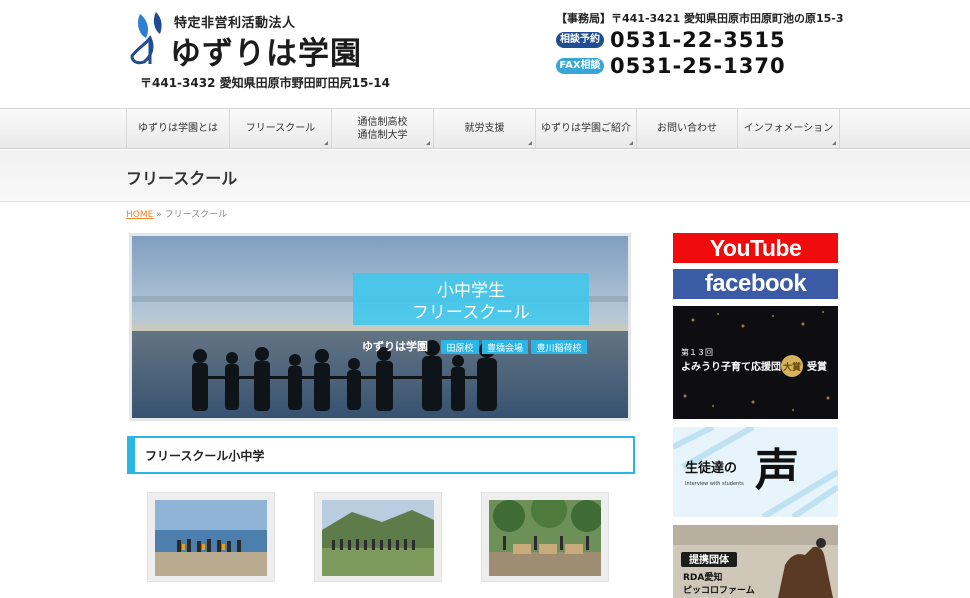 Image resolution: width=970 pixels, height=598 pixels. I want to click on student-voice-image: 生徒達の 声 Interview with students, so click(755, 472).